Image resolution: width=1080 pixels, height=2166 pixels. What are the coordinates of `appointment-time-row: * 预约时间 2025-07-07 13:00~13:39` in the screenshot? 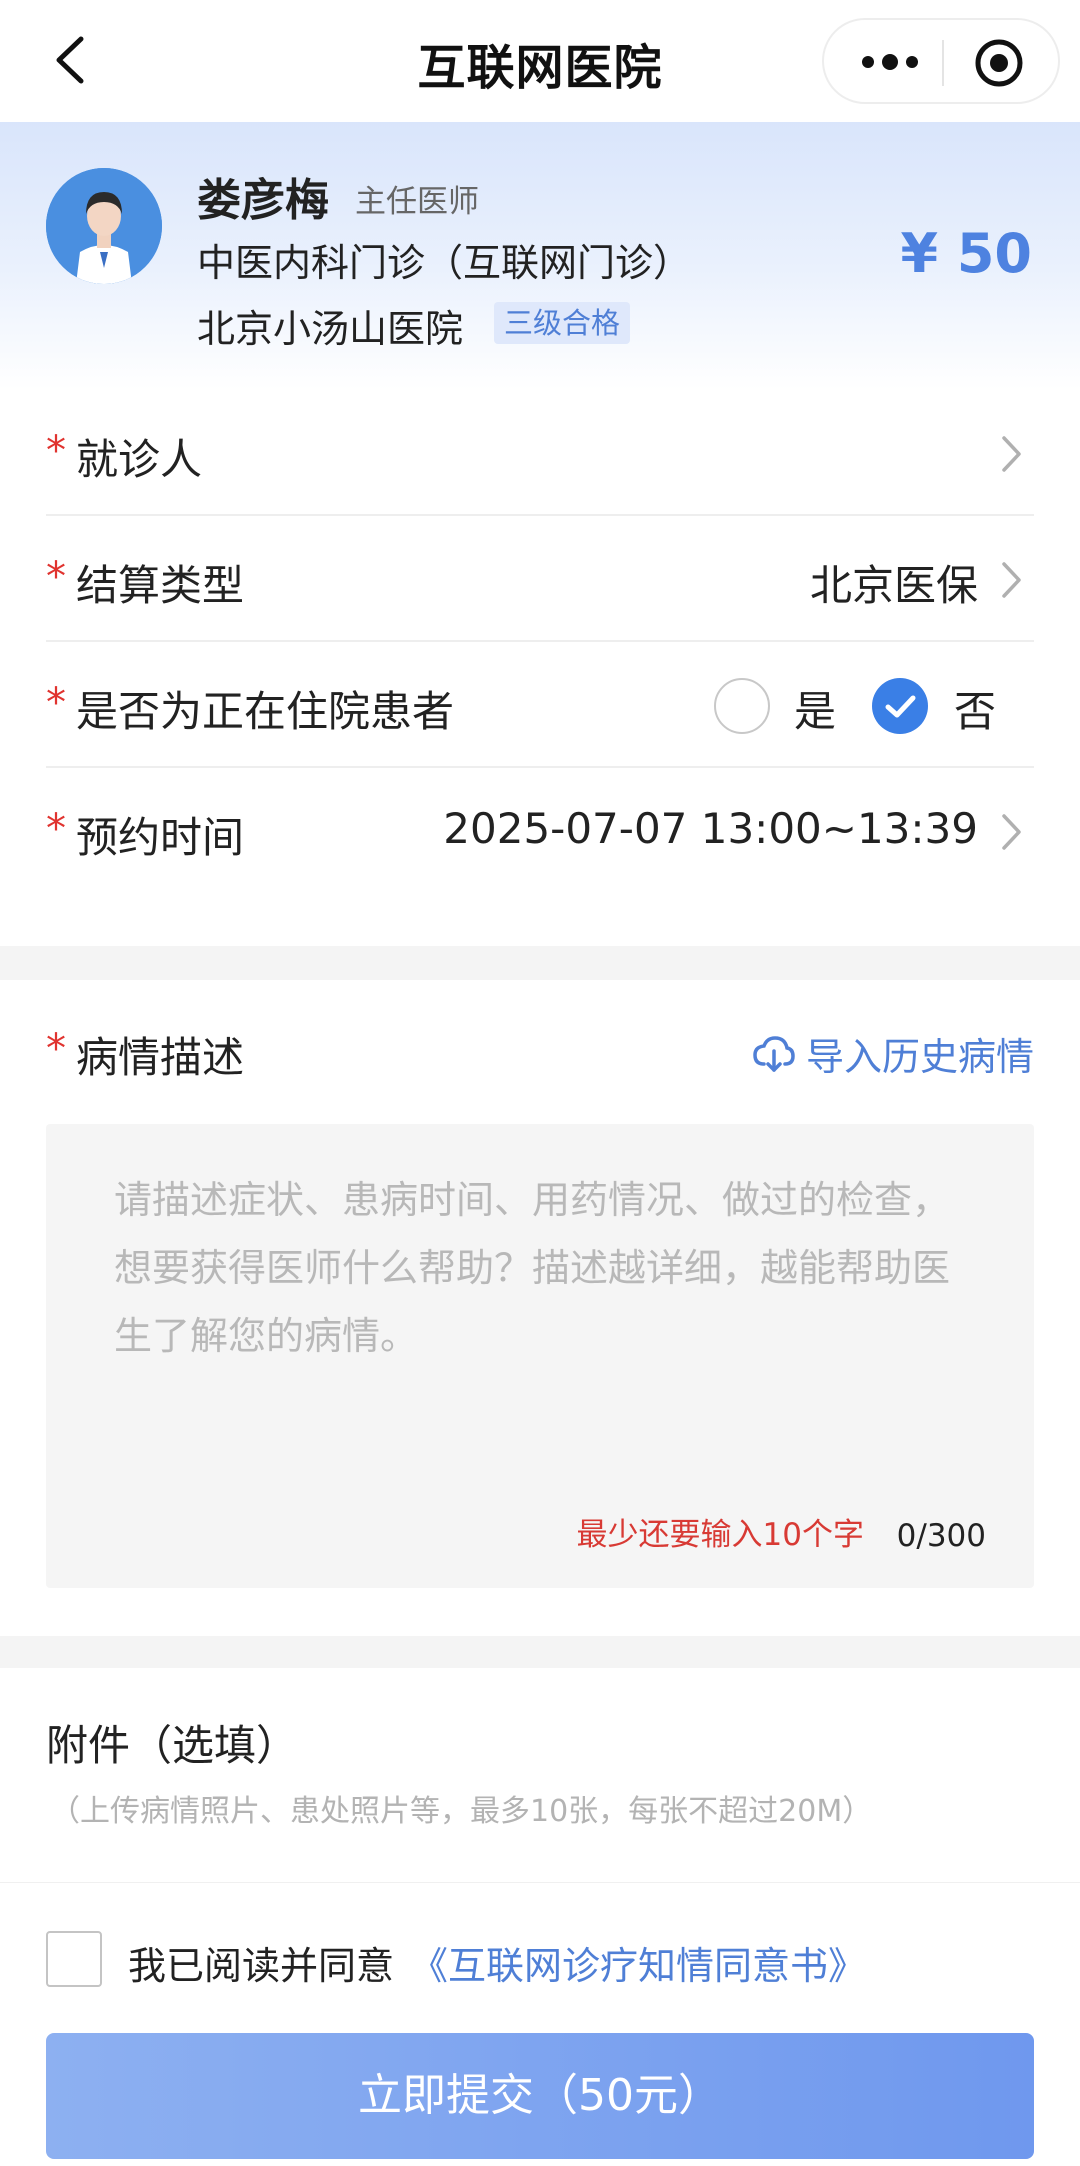 It's located at (540, 831).